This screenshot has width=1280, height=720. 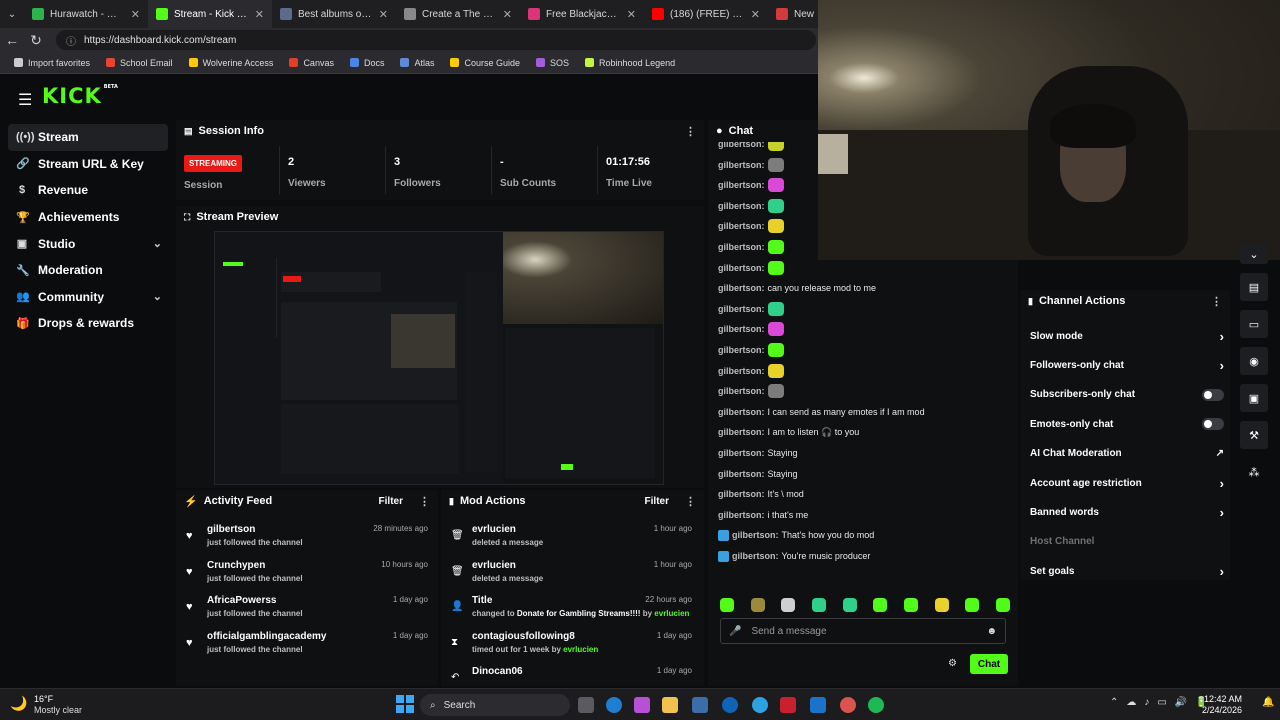 What do you see at coordinates (1127, 454) in the screenshot?
I see `channel-action-ai-chat-moderation: AI Chat Moderation ↗` at bounding box center [1127, 454].